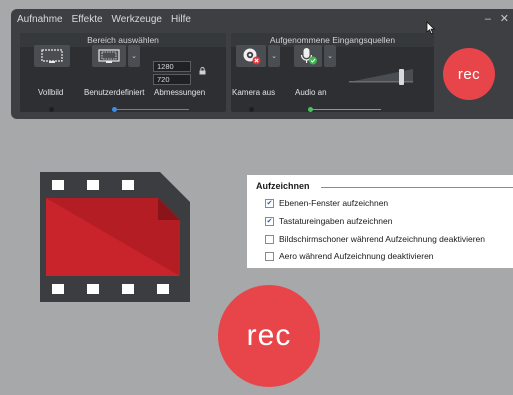 The height and width of the screenshot is (395, 513). Describe the element at coordinates (334, 203) in the screenshot. I see `option-layered-windows-label: Ebenen-Fenster aufzeichnen` at that location.